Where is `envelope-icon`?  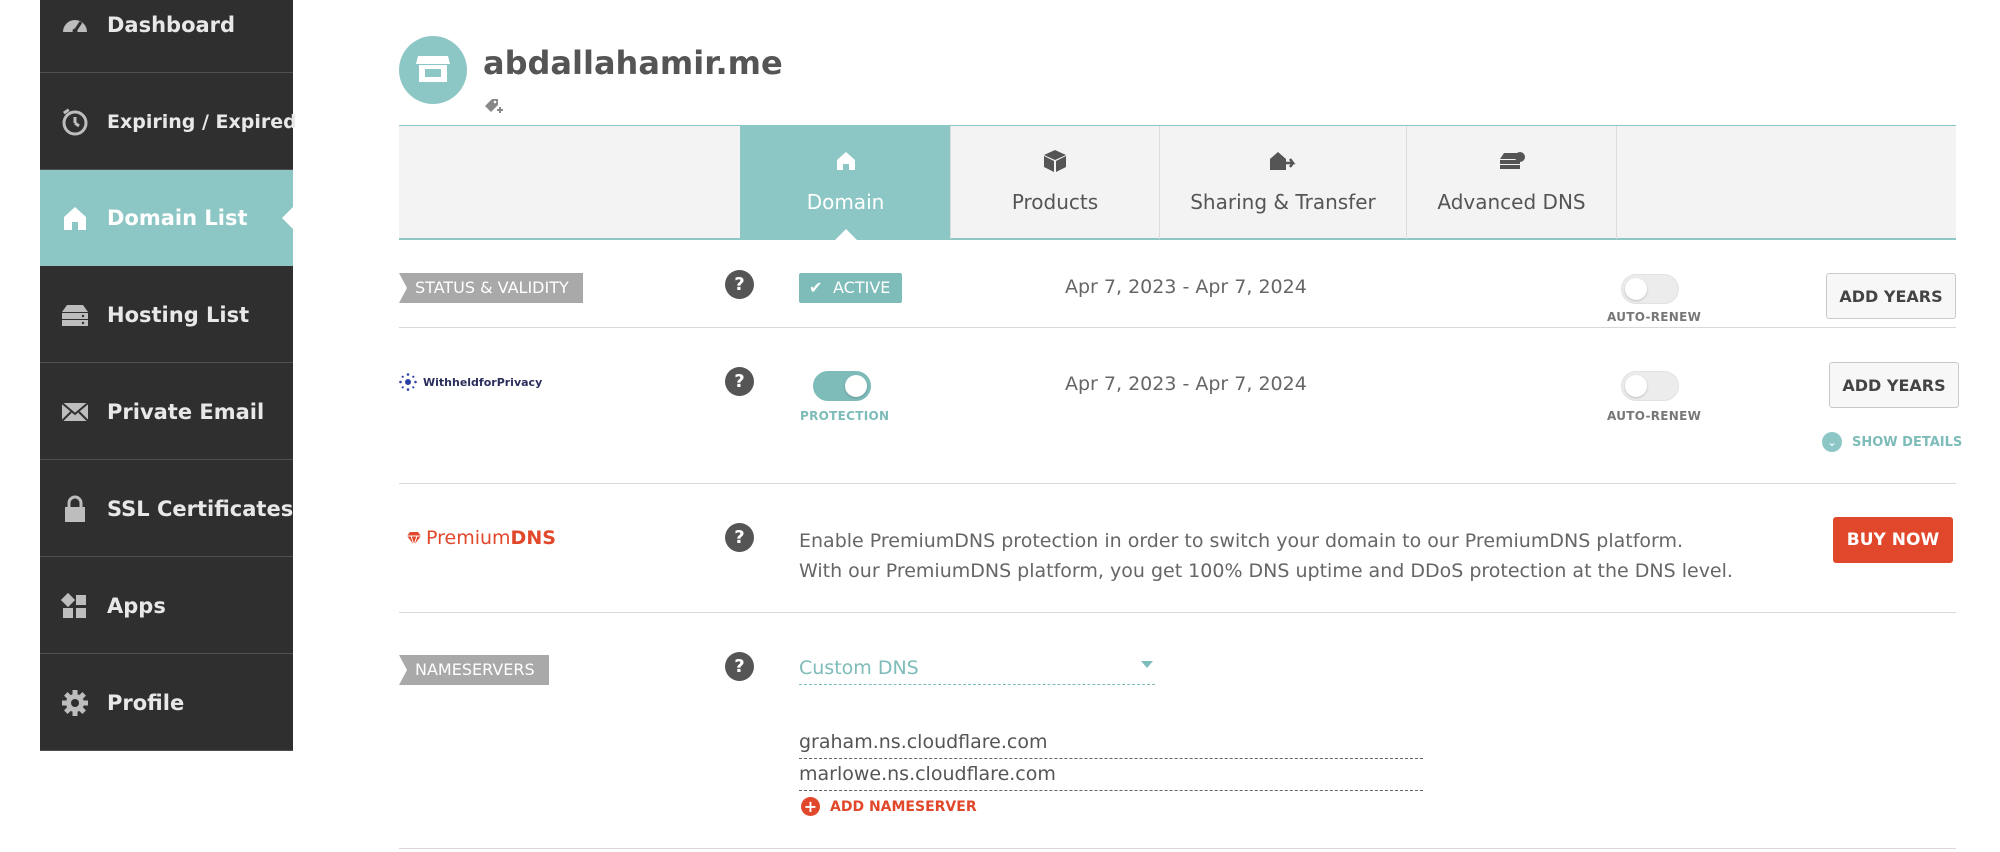
envelope-icon is located at coordinates (75, 412).